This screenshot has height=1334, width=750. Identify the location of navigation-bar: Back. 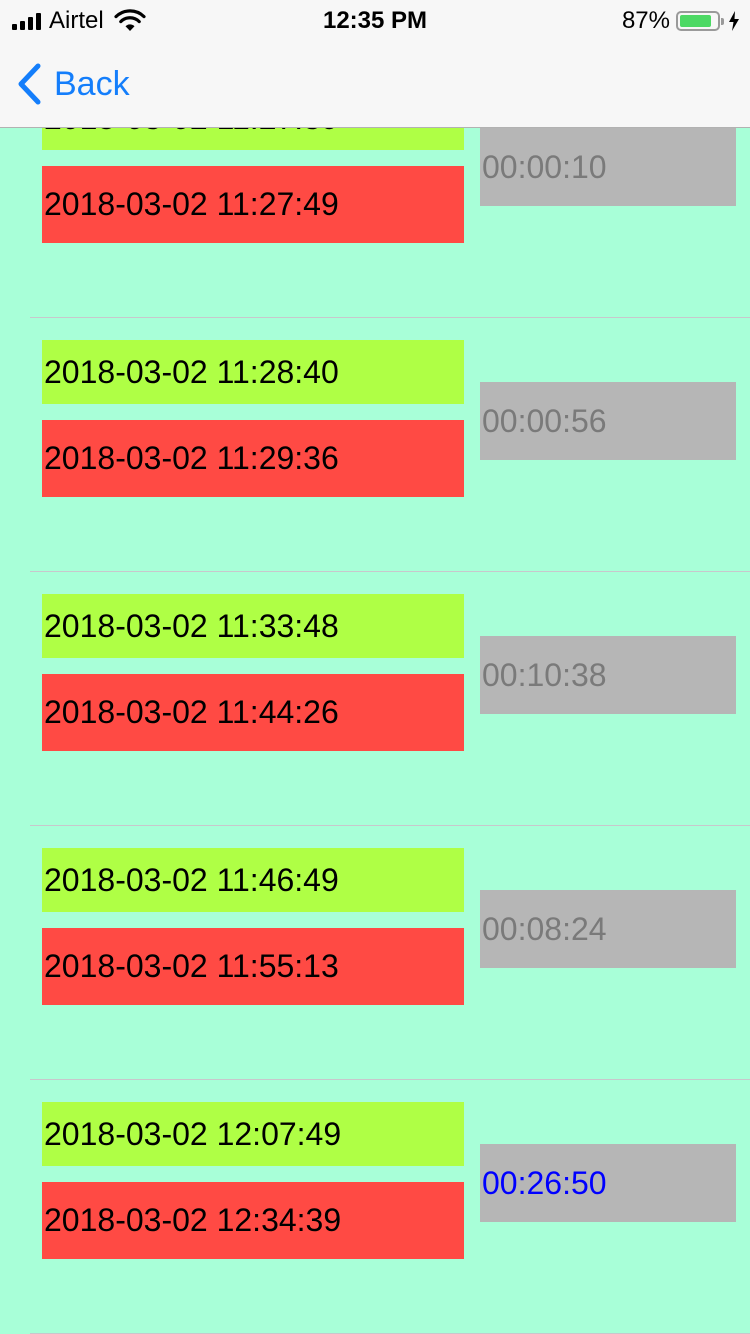
(375, 84).